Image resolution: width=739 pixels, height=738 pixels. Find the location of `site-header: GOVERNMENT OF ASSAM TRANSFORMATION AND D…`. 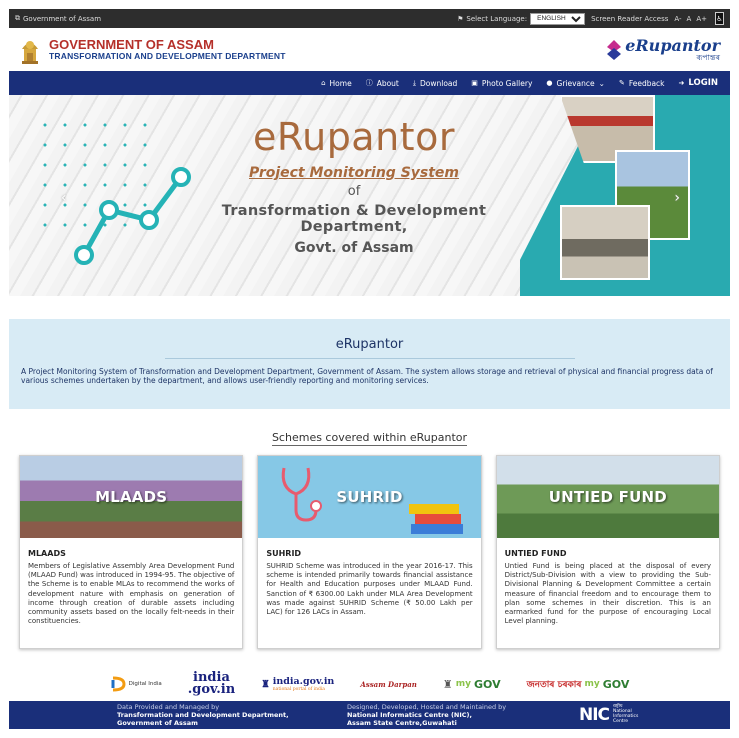

site-header: GOVERNMENT OF ASSAM TRANSFORMATION AND D… is located at coordinates (369, 49).